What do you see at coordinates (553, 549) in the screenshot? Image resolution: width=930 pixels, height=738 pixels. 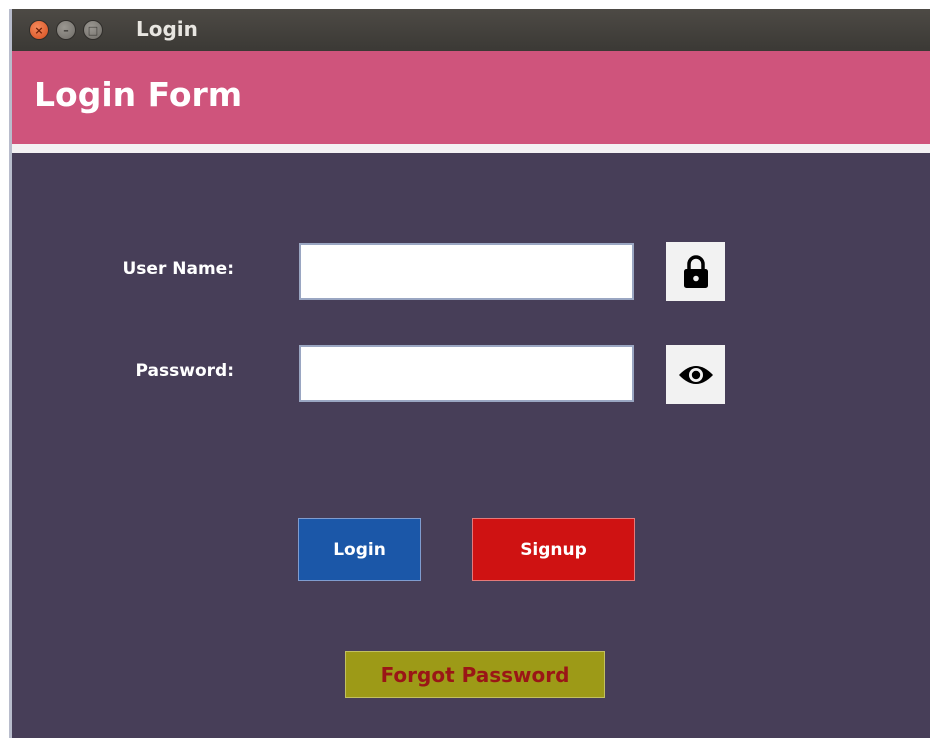 I see `signup-button: Signup` at bounding box center [553, 549].